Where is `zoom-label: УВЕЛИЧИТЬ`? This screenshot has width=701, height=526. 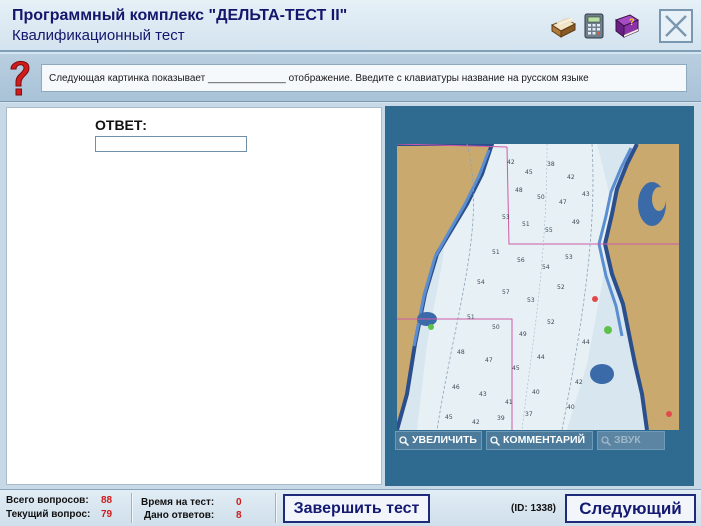 zoom-label: УВЕЛИЧИТЬ is located at coordinates (444, 440).